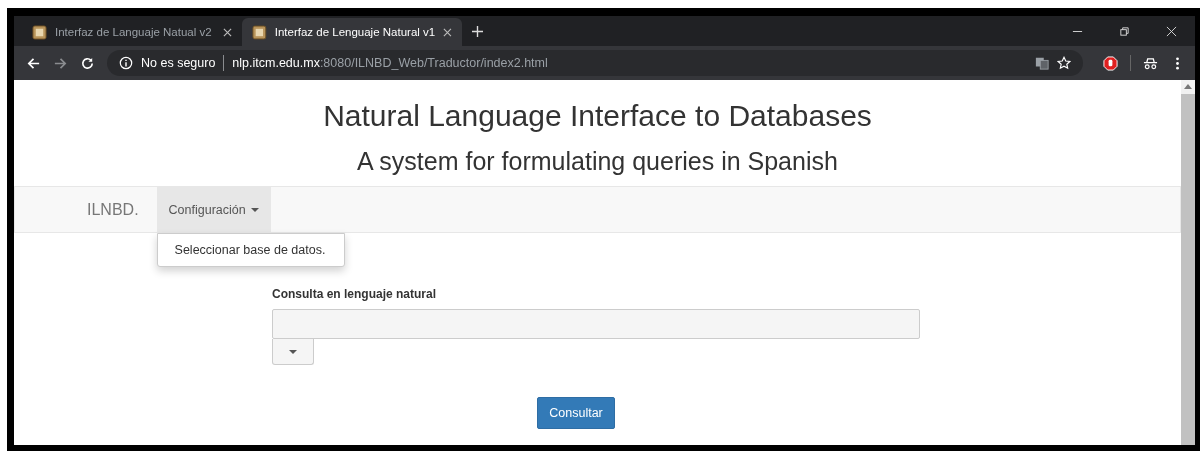  I want to click on security-label: No es seguro, so click(178, 63).